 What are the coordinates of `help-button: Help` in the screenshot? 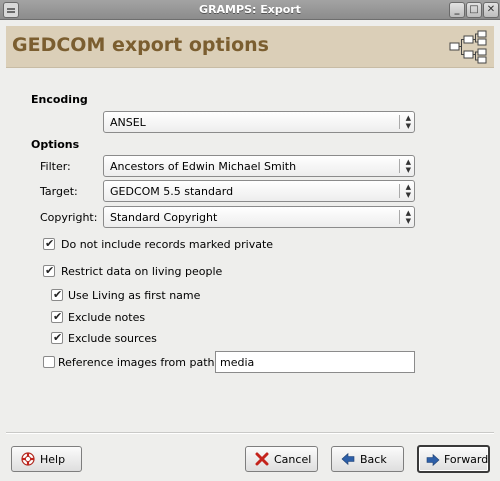 It's located at (46, 459).